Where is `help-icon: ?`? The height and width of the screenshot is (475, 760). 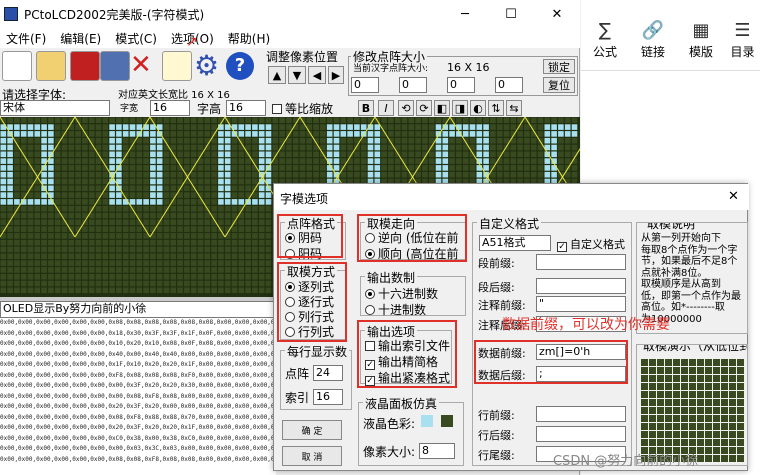 help-icon: ? is located at coordinates (240, 66).